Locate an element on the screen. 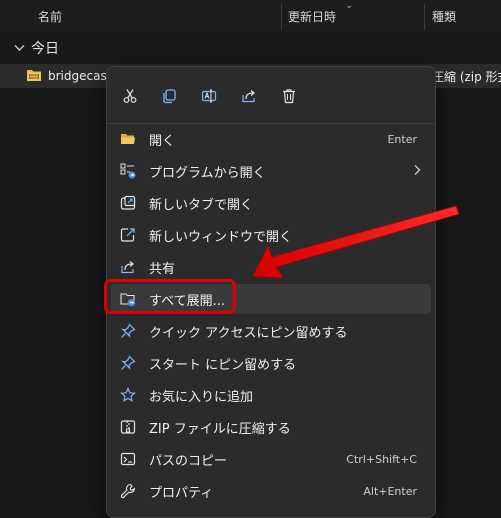 This screenshot has width=501, height=518. menu-item-label: 新しいタブで開く is located at coordinates (201, 205).